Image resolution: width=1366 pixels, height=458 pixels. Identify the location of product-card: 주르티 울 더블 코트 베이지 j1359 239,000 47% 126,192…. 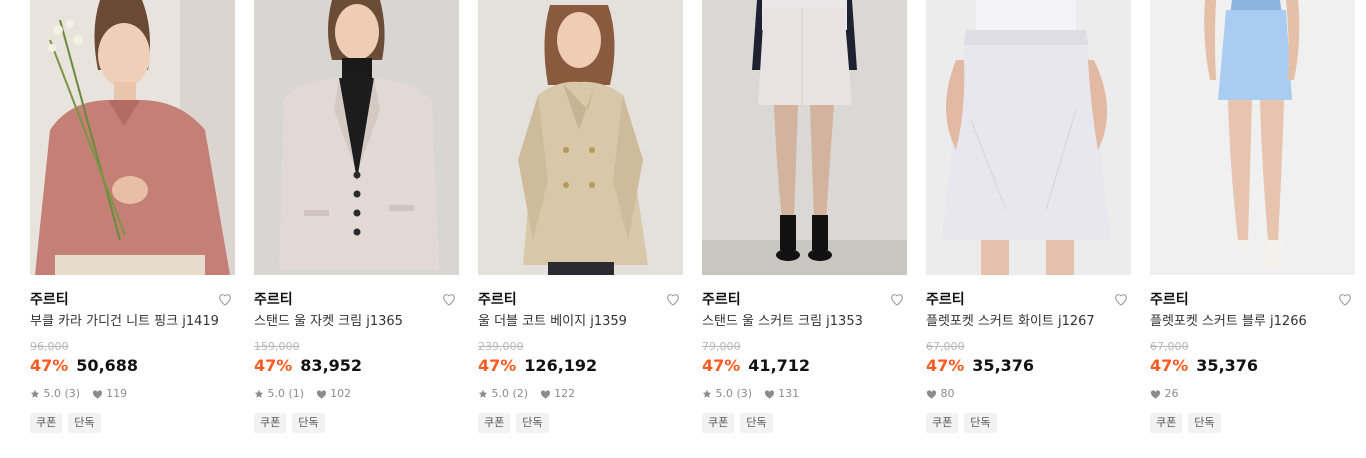
(580, 220).